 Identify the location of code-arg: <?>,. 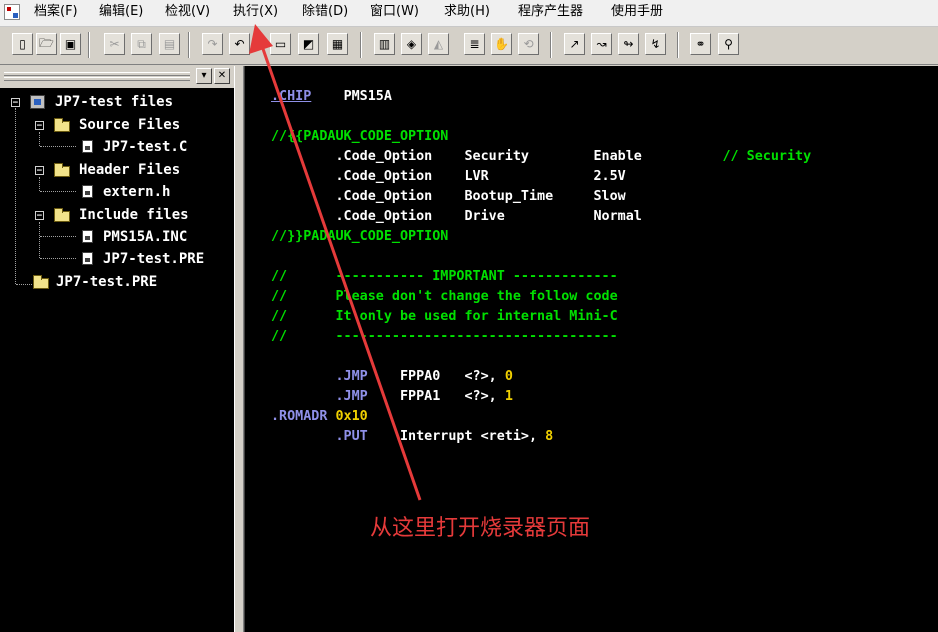
(480, 396).